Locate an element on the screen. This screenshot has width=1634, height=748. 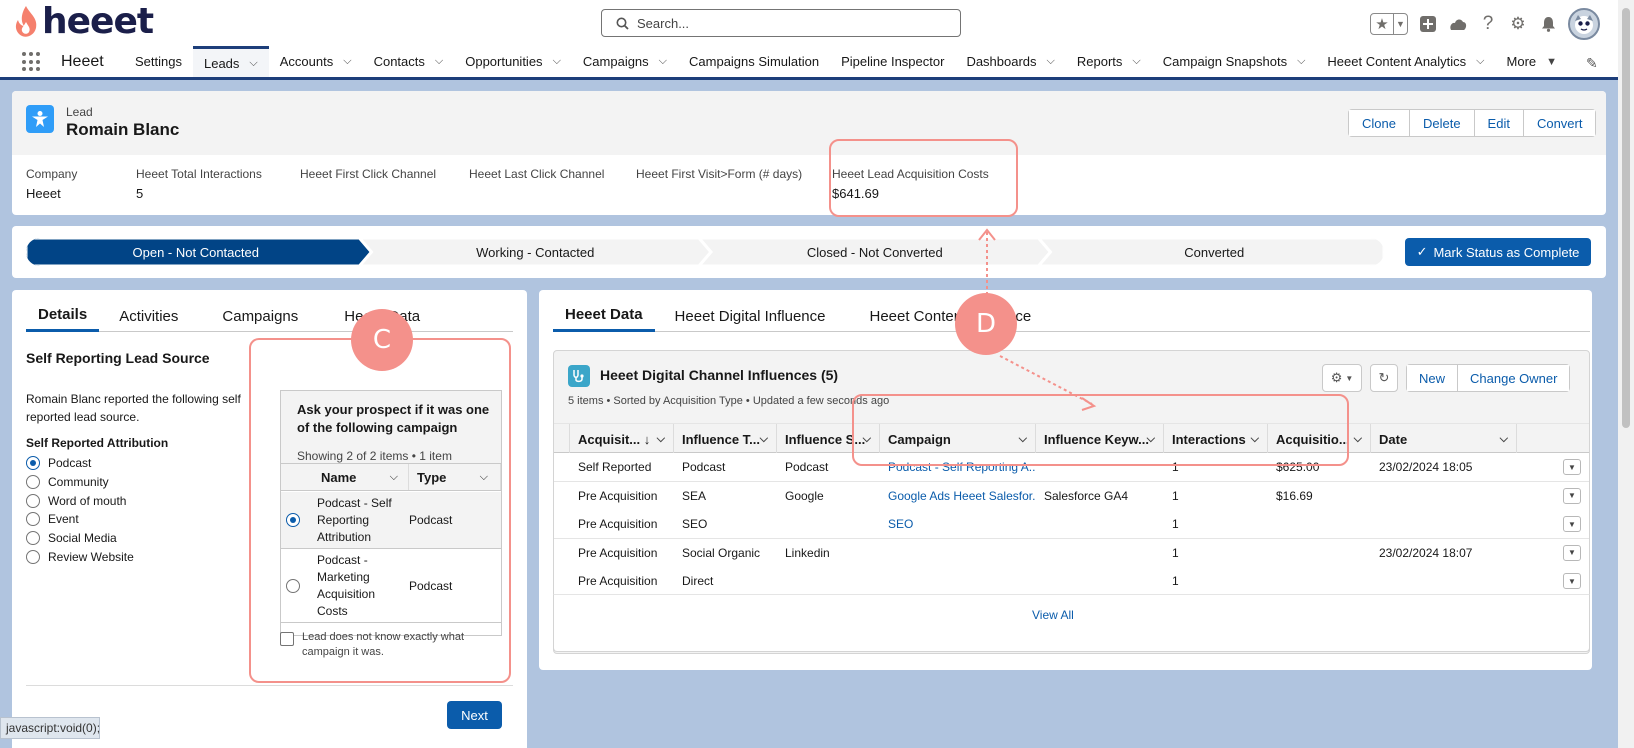
page-scrollbar is located at coordinates (1626, 374).